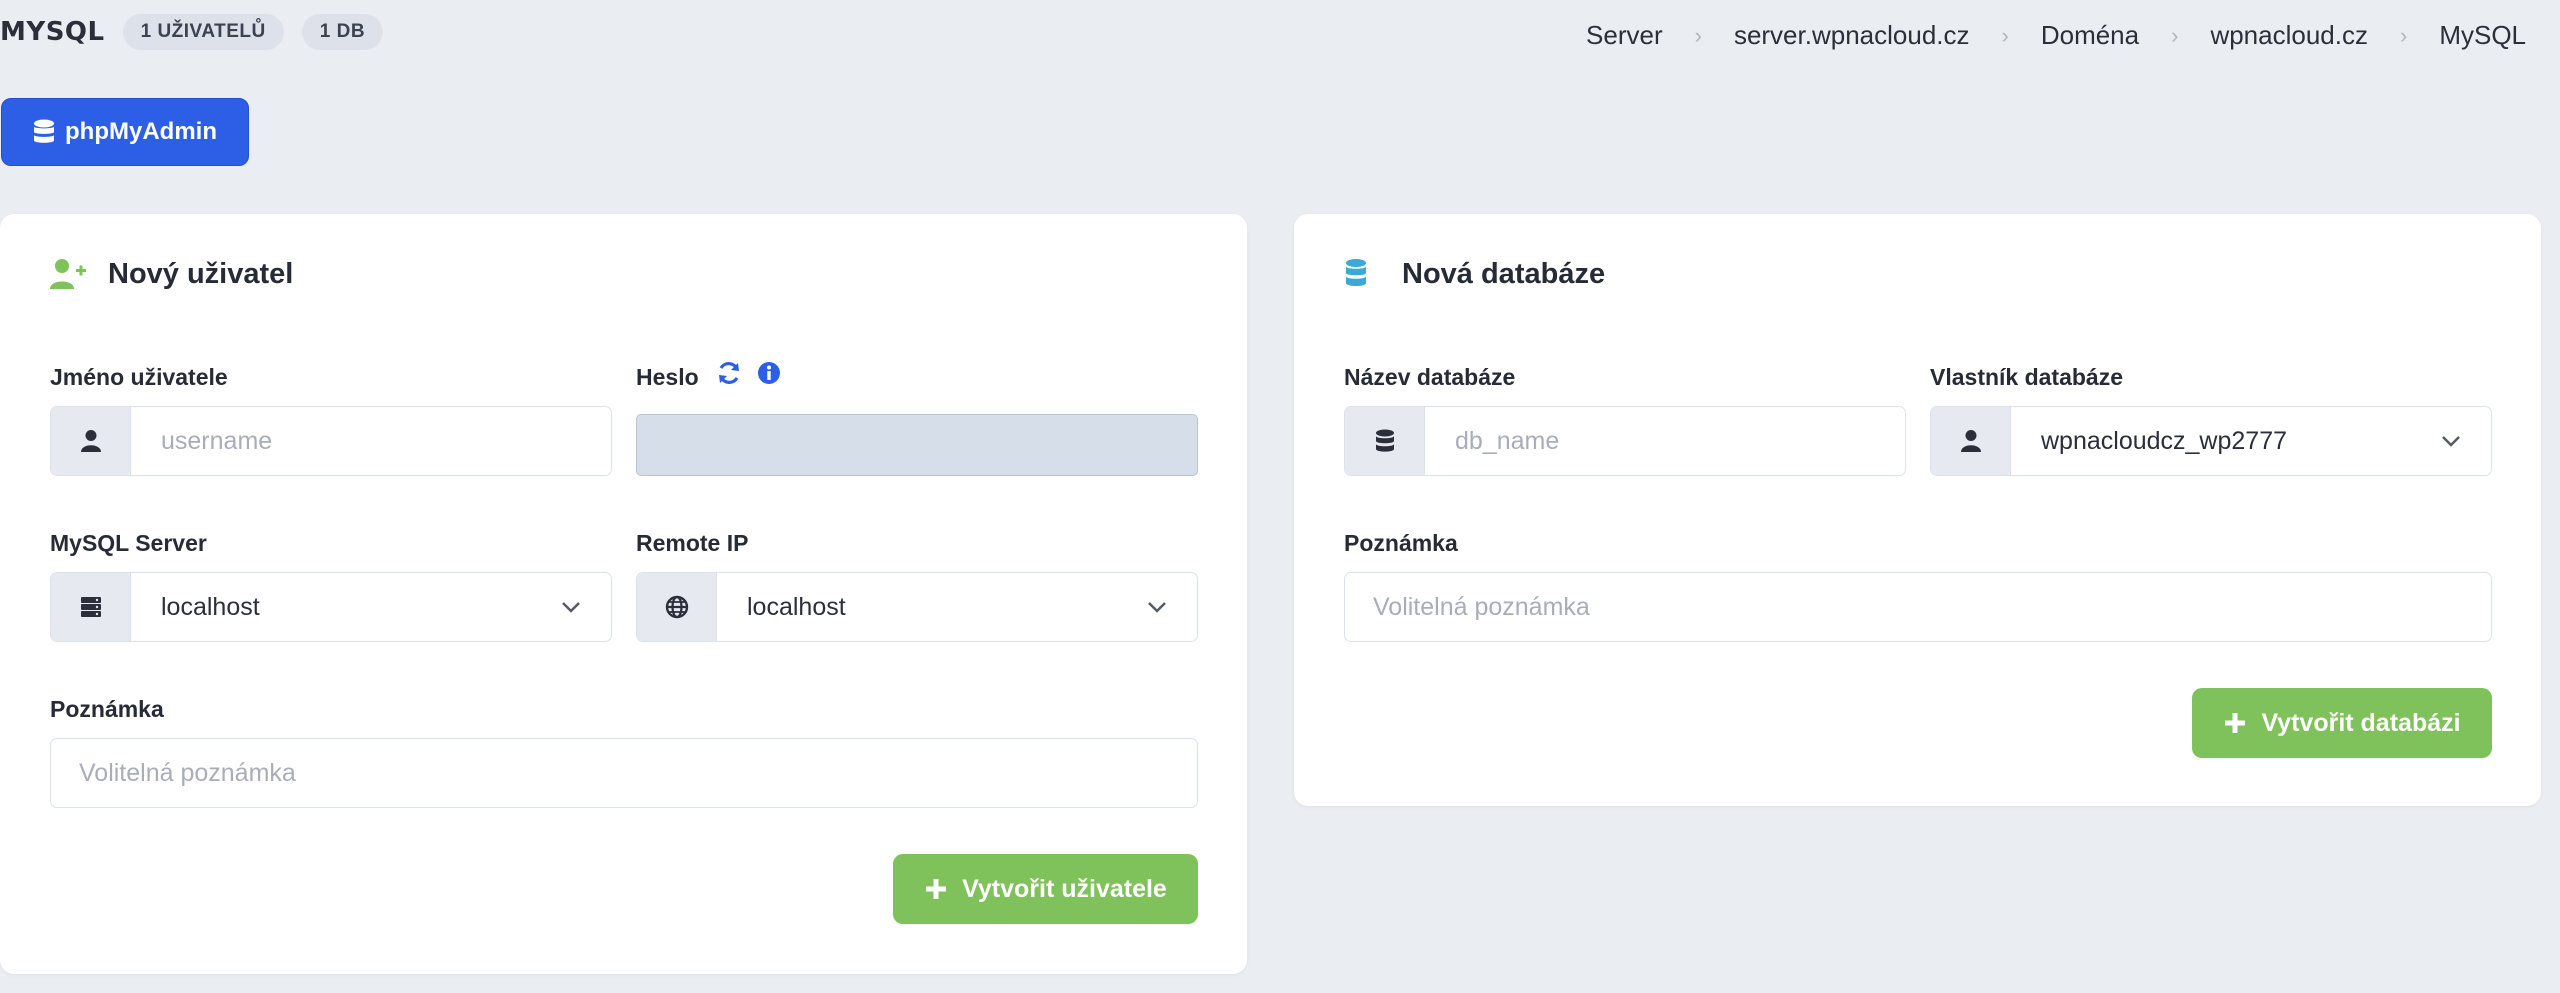 The image size is (2560, 993). I want to click on username-input: username, so click(371, 441).